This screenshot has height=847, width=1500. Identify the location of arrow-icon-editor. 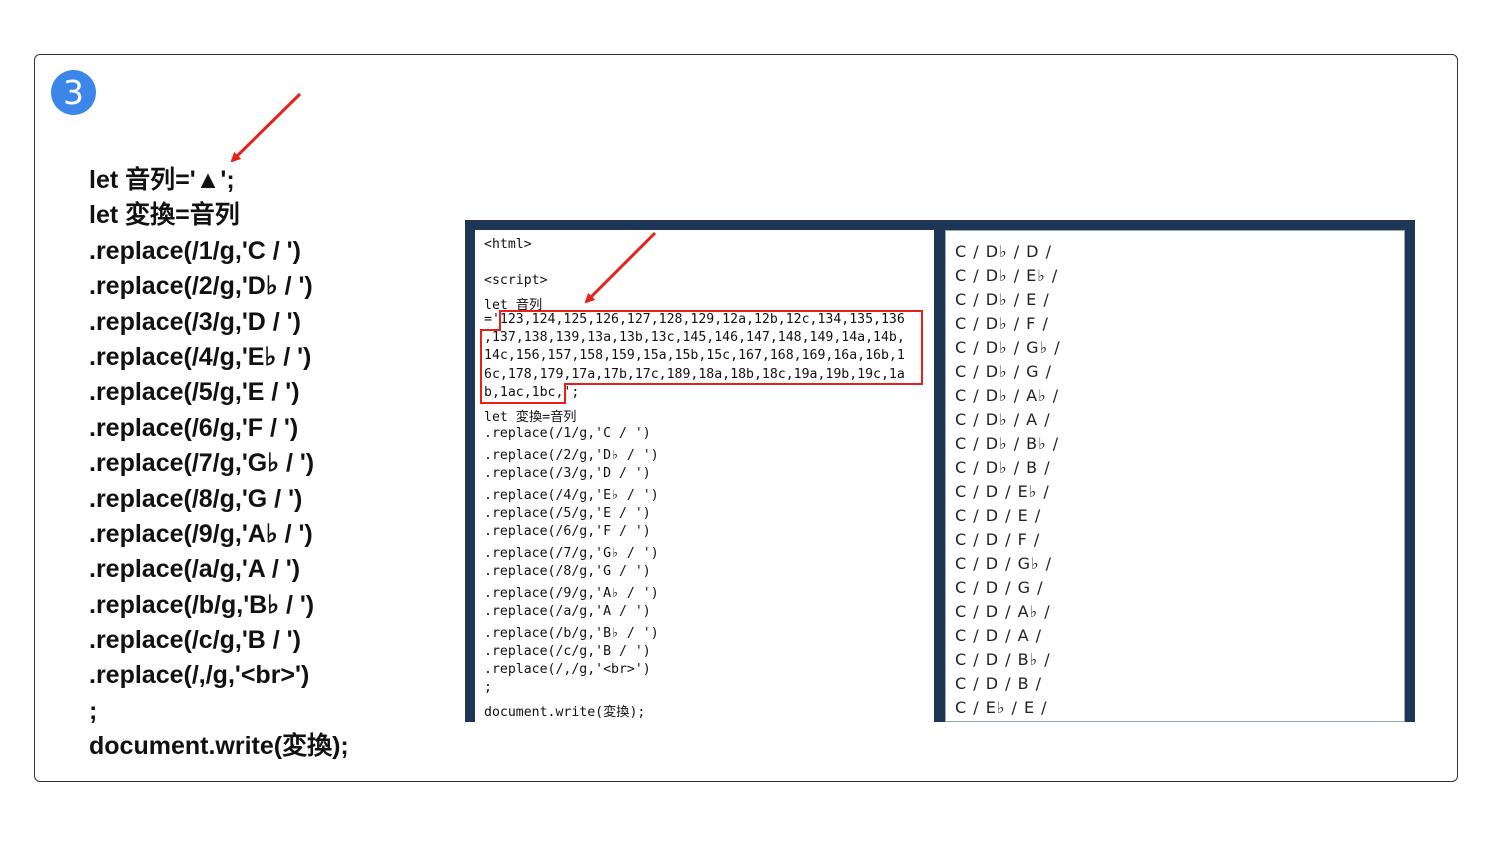
(620, 267).